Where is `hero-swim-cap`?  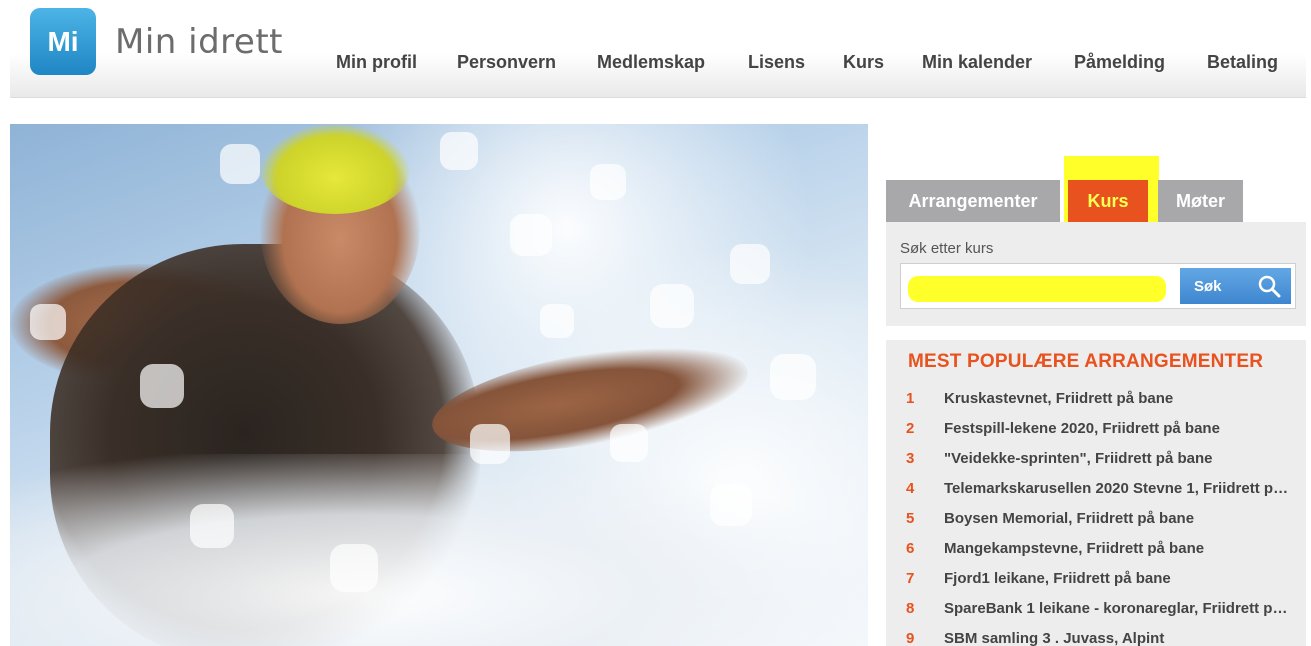
hero-swim-cap is located at coordinates (335, 169).